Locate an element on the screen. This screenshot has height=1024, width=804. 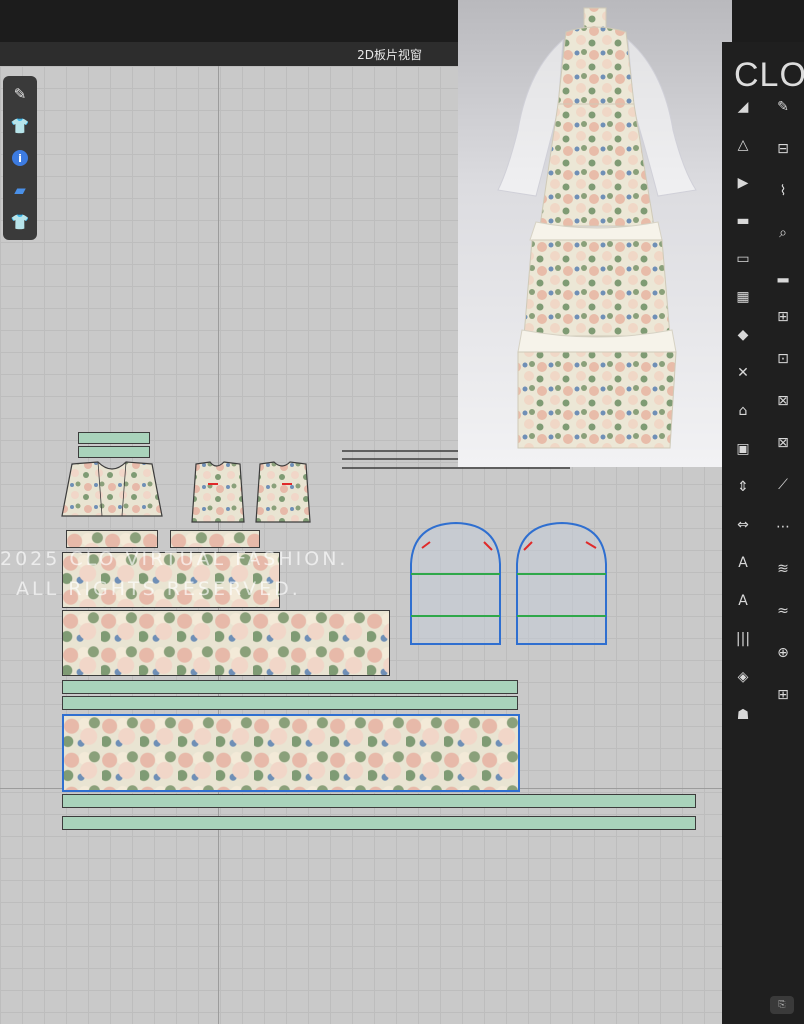
tool-icon: ⋯ is located at coordinates (783, 527).